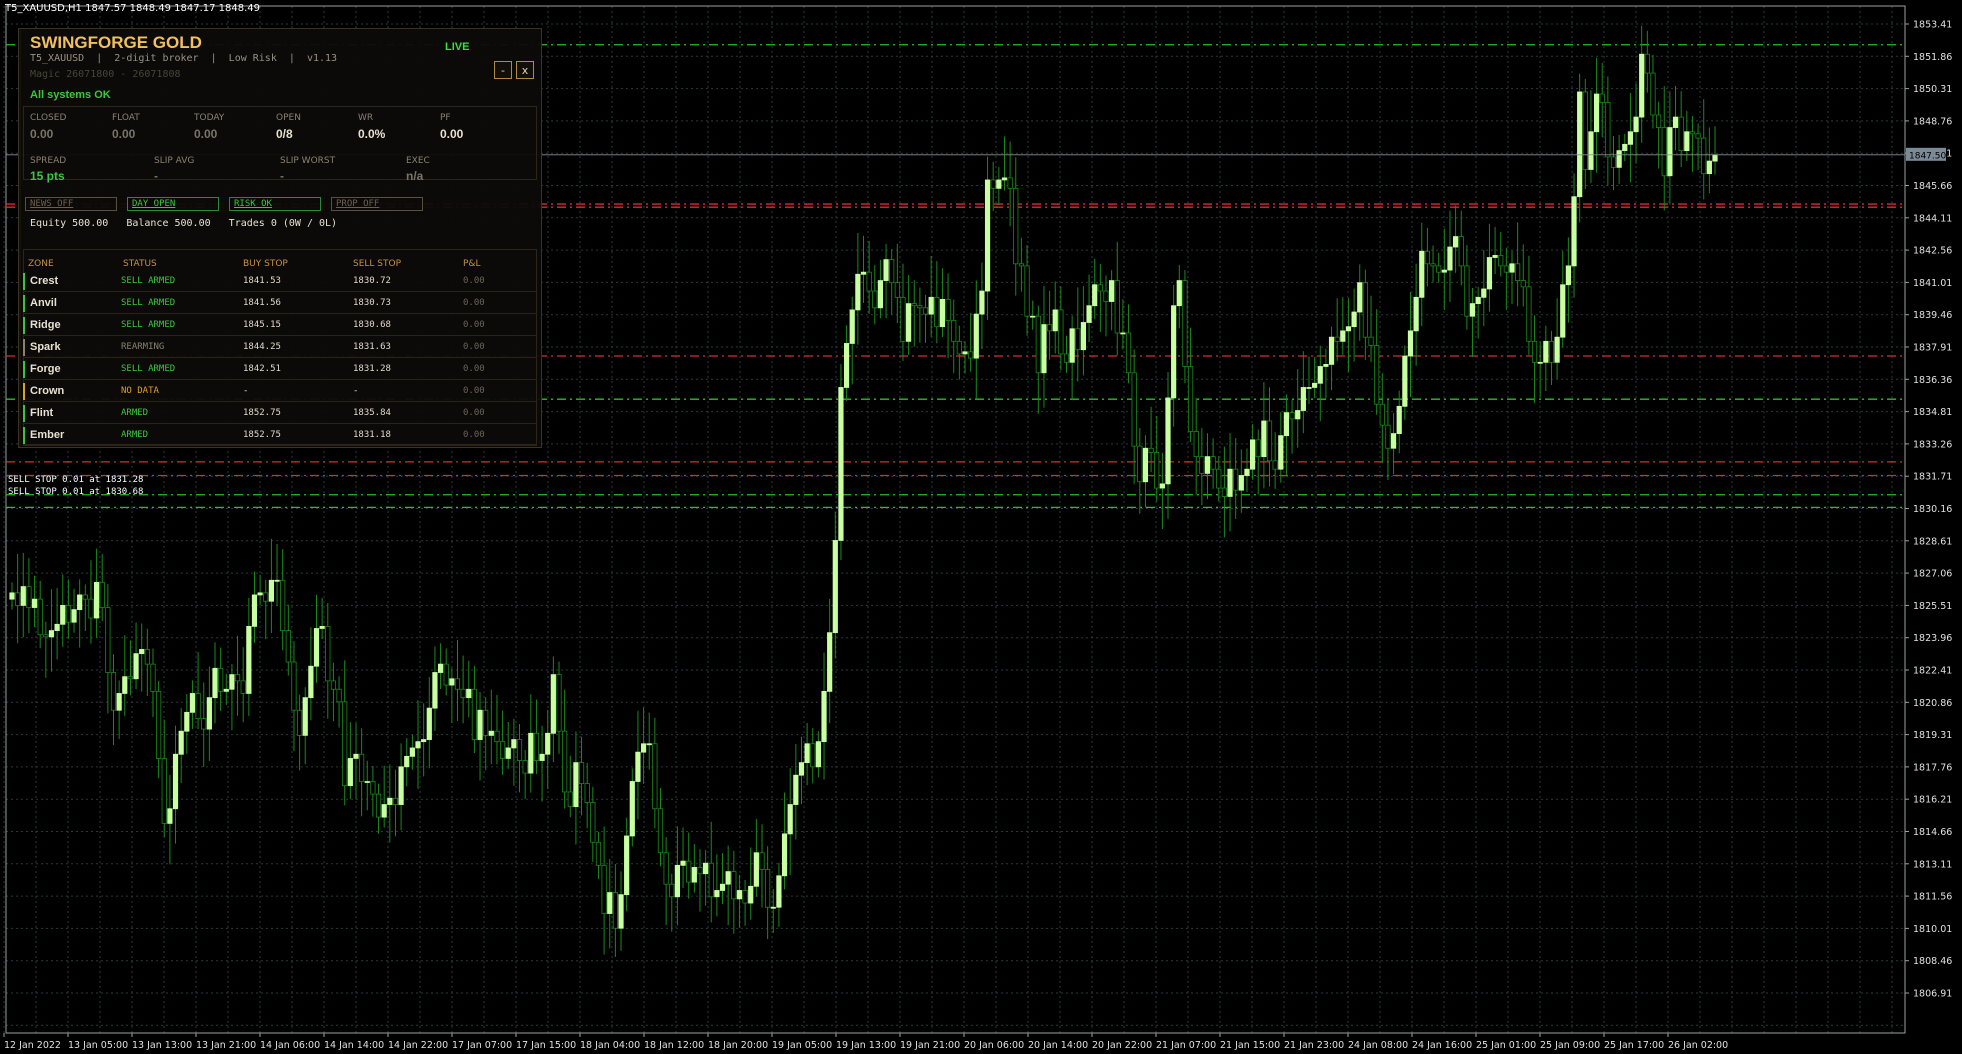 The height and width of the screenshot is (1054, 1962). I want to click on stat-label: TODAY, so click(209, 118).